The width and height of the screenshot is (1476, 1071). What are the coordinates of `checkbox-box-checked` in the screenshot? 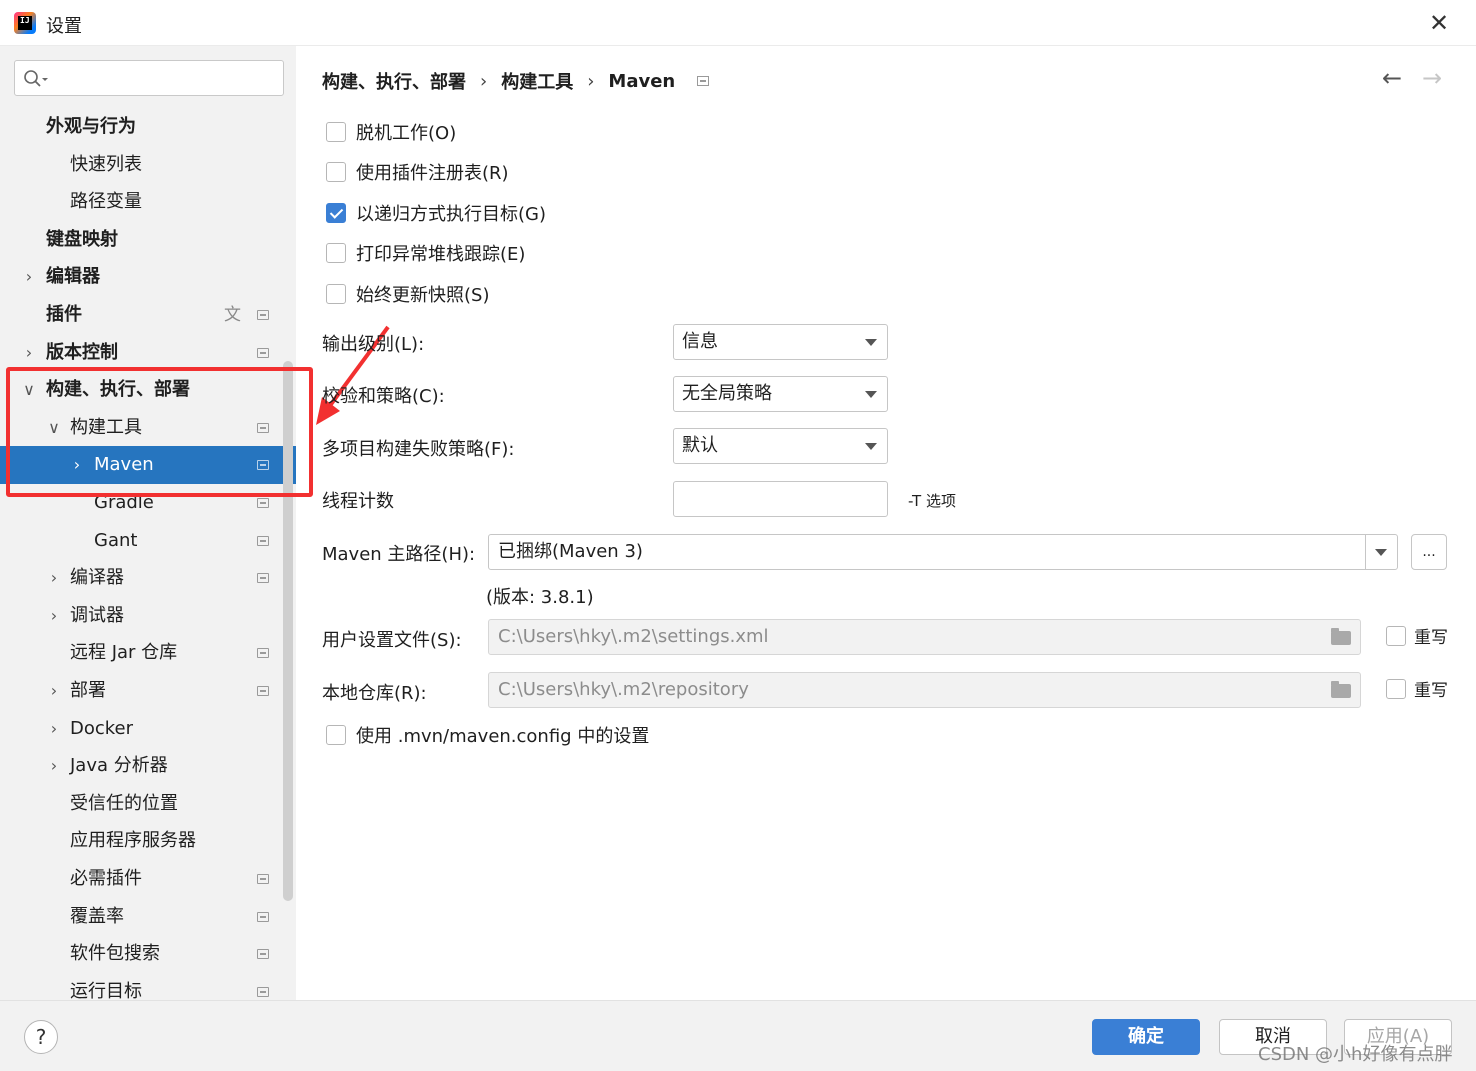 It's located at (336, 213).